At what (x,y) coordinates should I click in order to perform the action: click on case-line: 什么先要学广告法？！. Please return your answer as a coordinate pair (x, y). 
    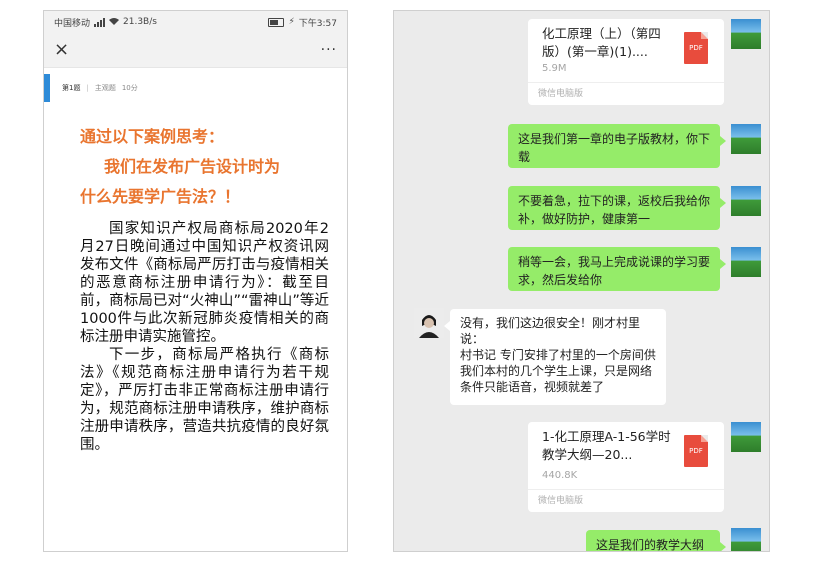
    Looking at the image, I should click on (160, 196).